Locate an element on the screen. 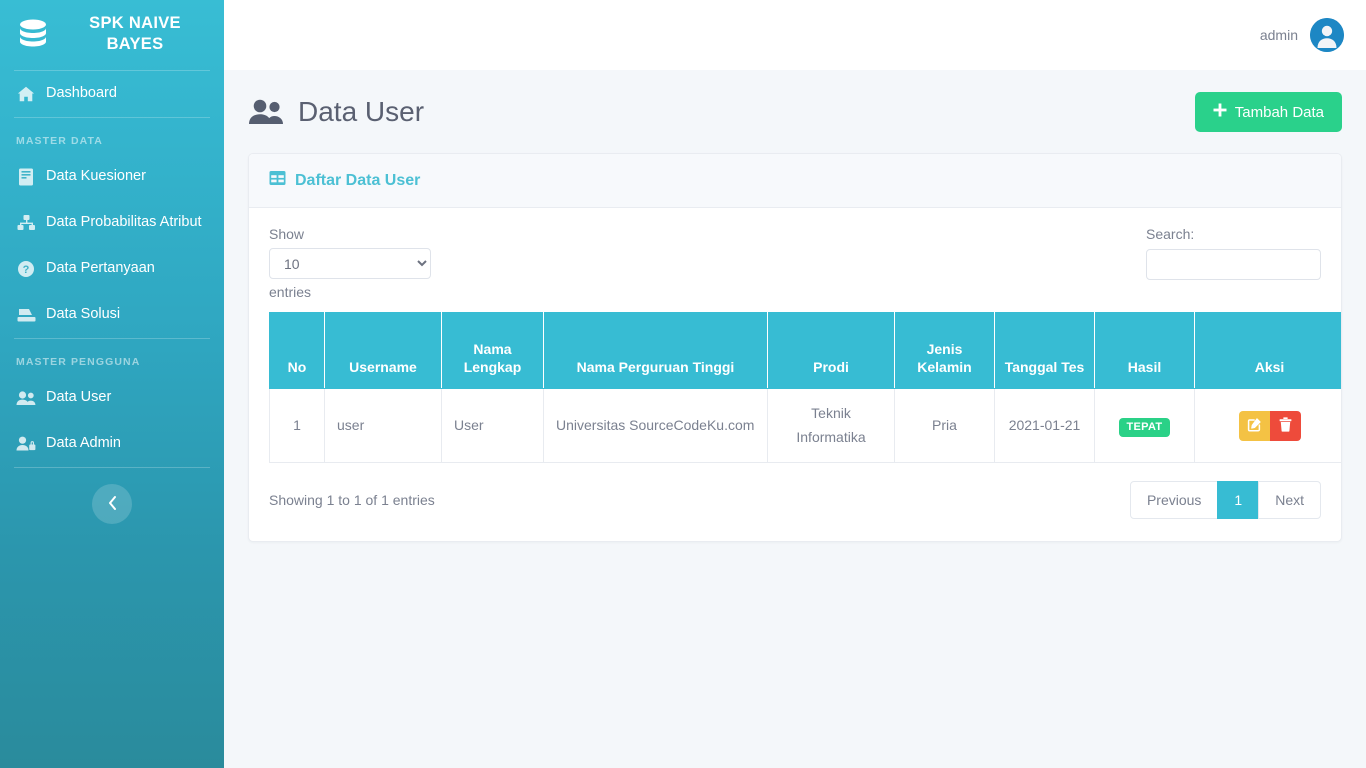 The height and width of the screenshot is (768, 1366). sidebar-item-label: Dashboard is located at coordinates (81, 93).